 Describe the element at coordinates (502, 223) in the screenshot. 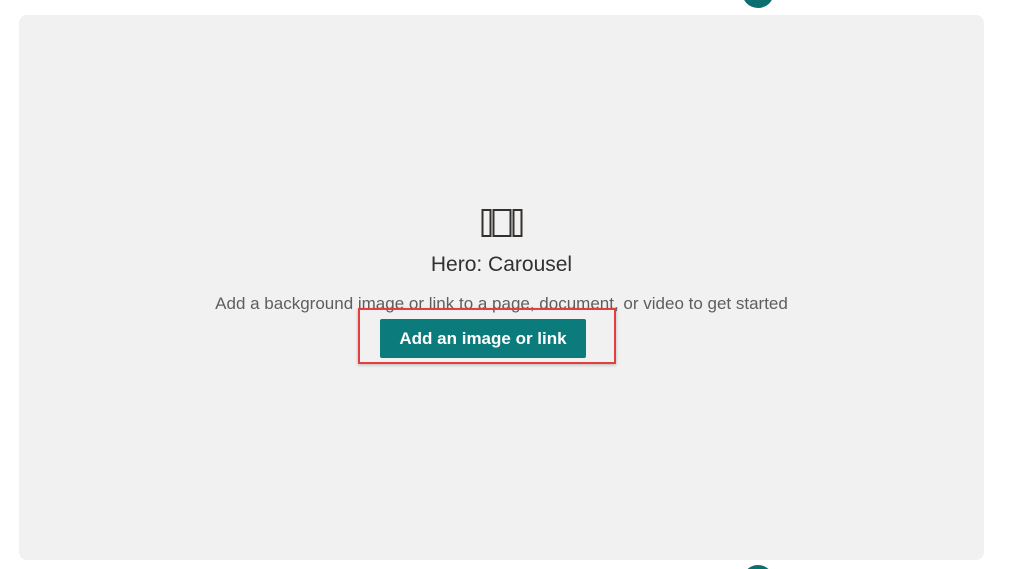

I see `carousel-icon` at that location.